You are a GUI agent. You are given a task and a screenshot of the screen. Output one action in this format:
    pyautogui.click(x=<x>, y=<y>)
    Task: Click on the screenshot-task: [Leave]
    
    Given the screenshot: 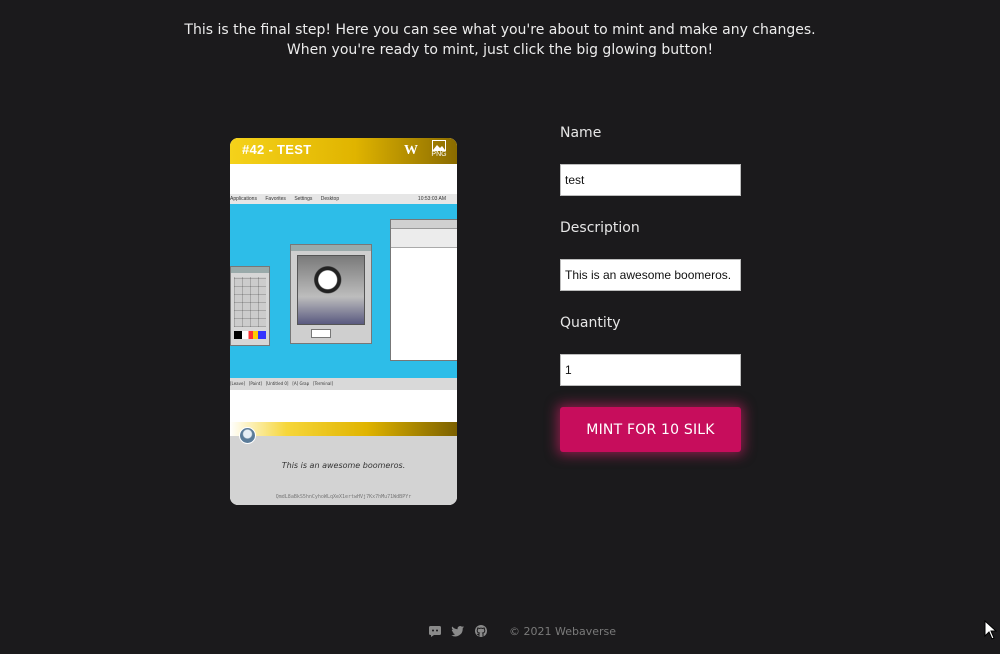 What is the action you would take?
    pyautogui.click(x=238, y=383)
    